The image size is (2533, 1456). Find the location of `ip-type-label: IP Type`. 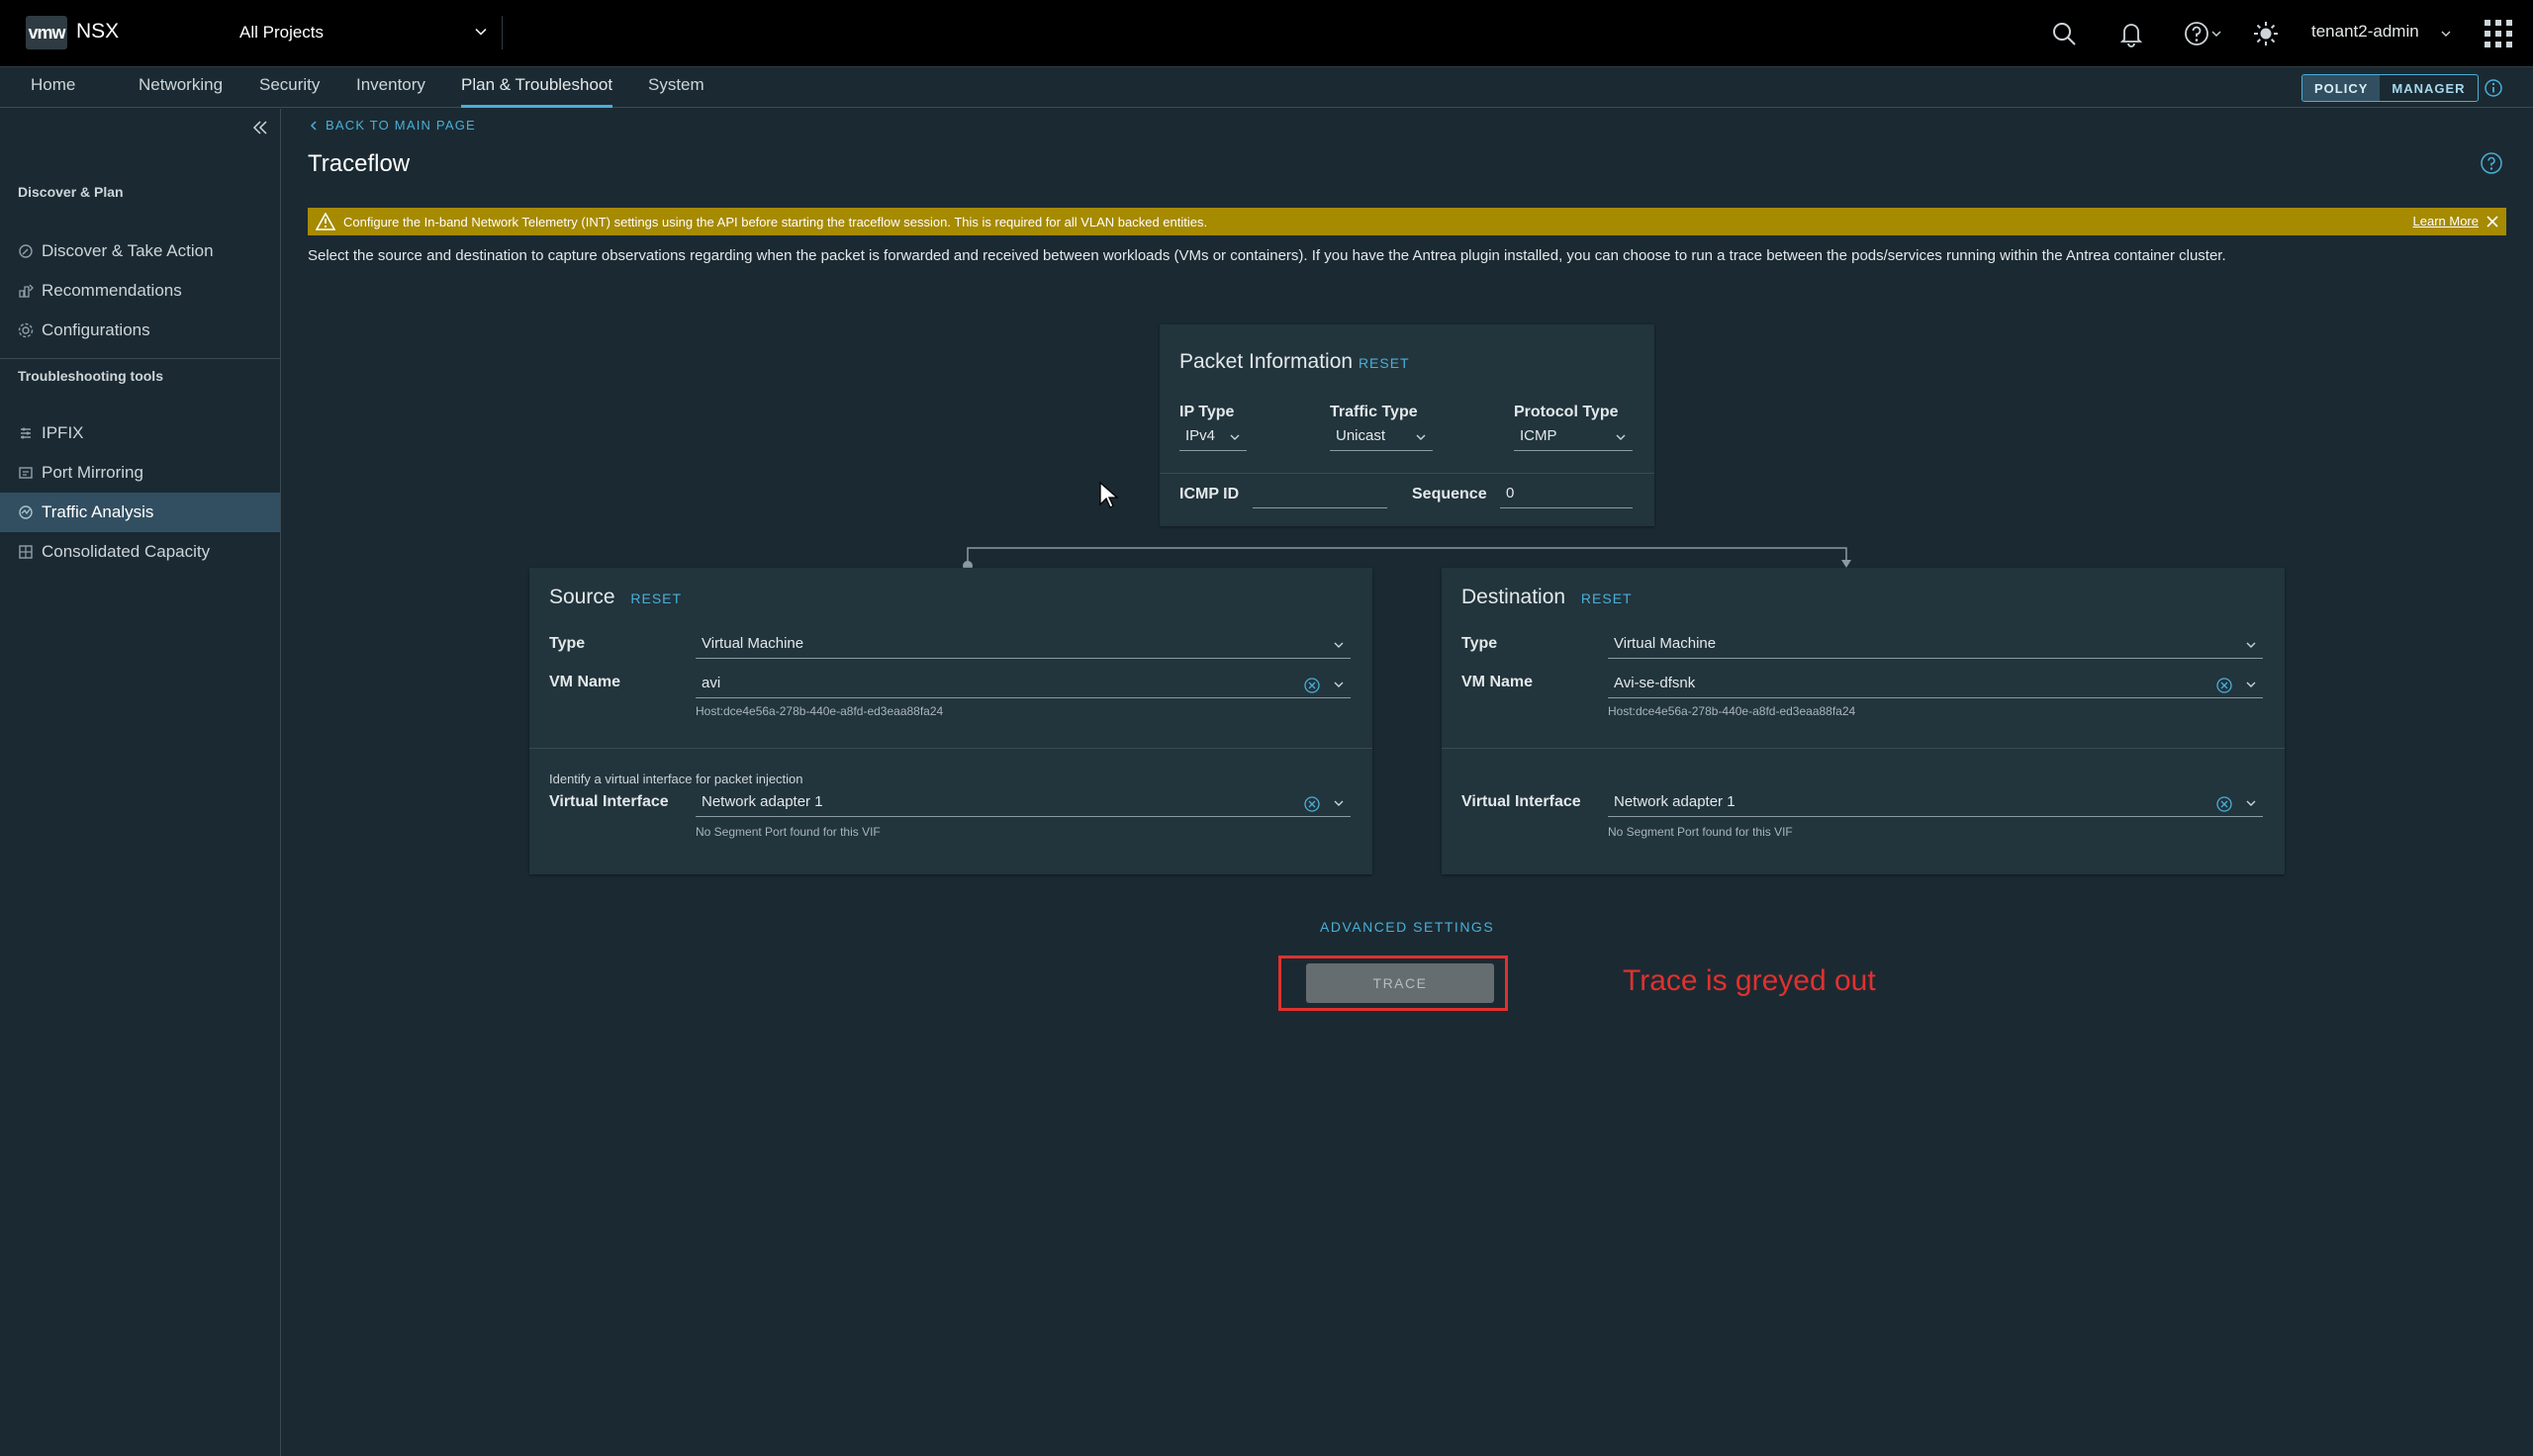

ip-type-label: IP Type is located at coordinates (1207, 412).